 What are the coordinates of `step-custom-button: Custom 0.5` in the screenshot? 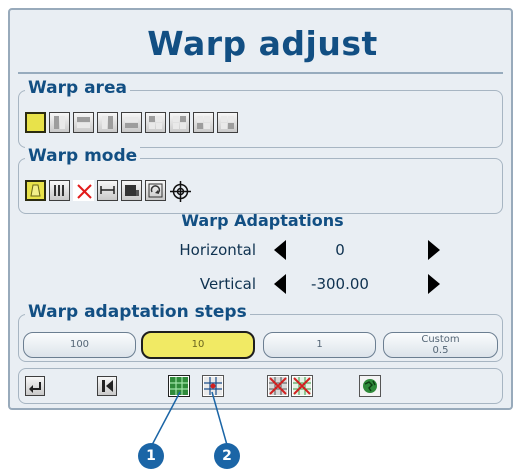 It's located at (440, 345).